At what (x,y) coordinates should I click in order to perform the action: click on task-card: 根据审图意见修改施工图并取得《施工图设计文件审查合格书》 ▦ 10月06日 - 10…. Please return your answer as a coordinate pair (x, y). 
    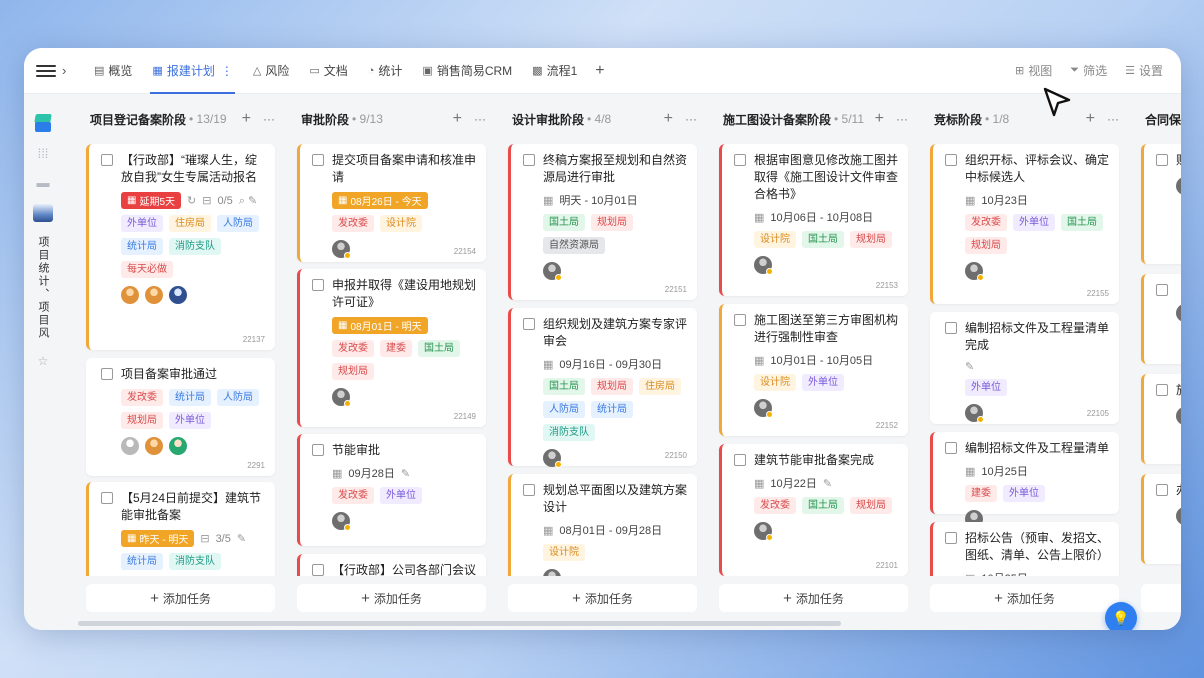
    Looking at the image, I should click on (813, 220).